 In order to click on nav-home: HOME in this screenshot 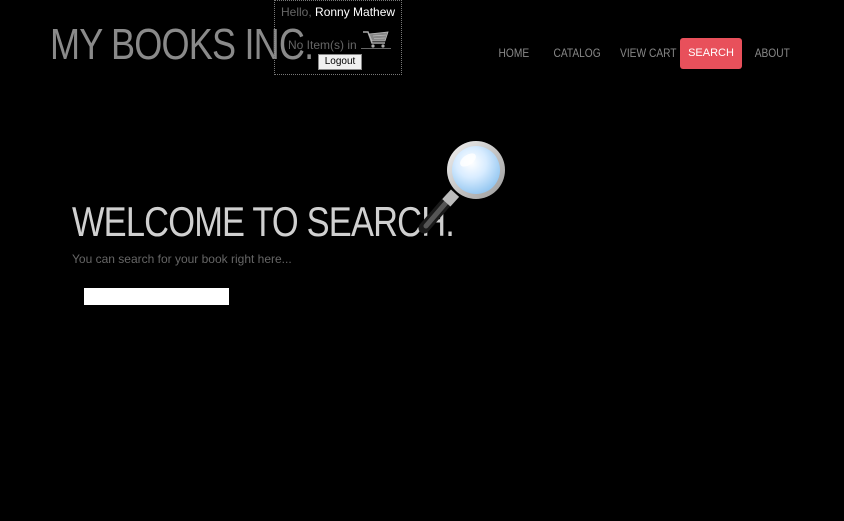, I will do `click(514, 53)`.